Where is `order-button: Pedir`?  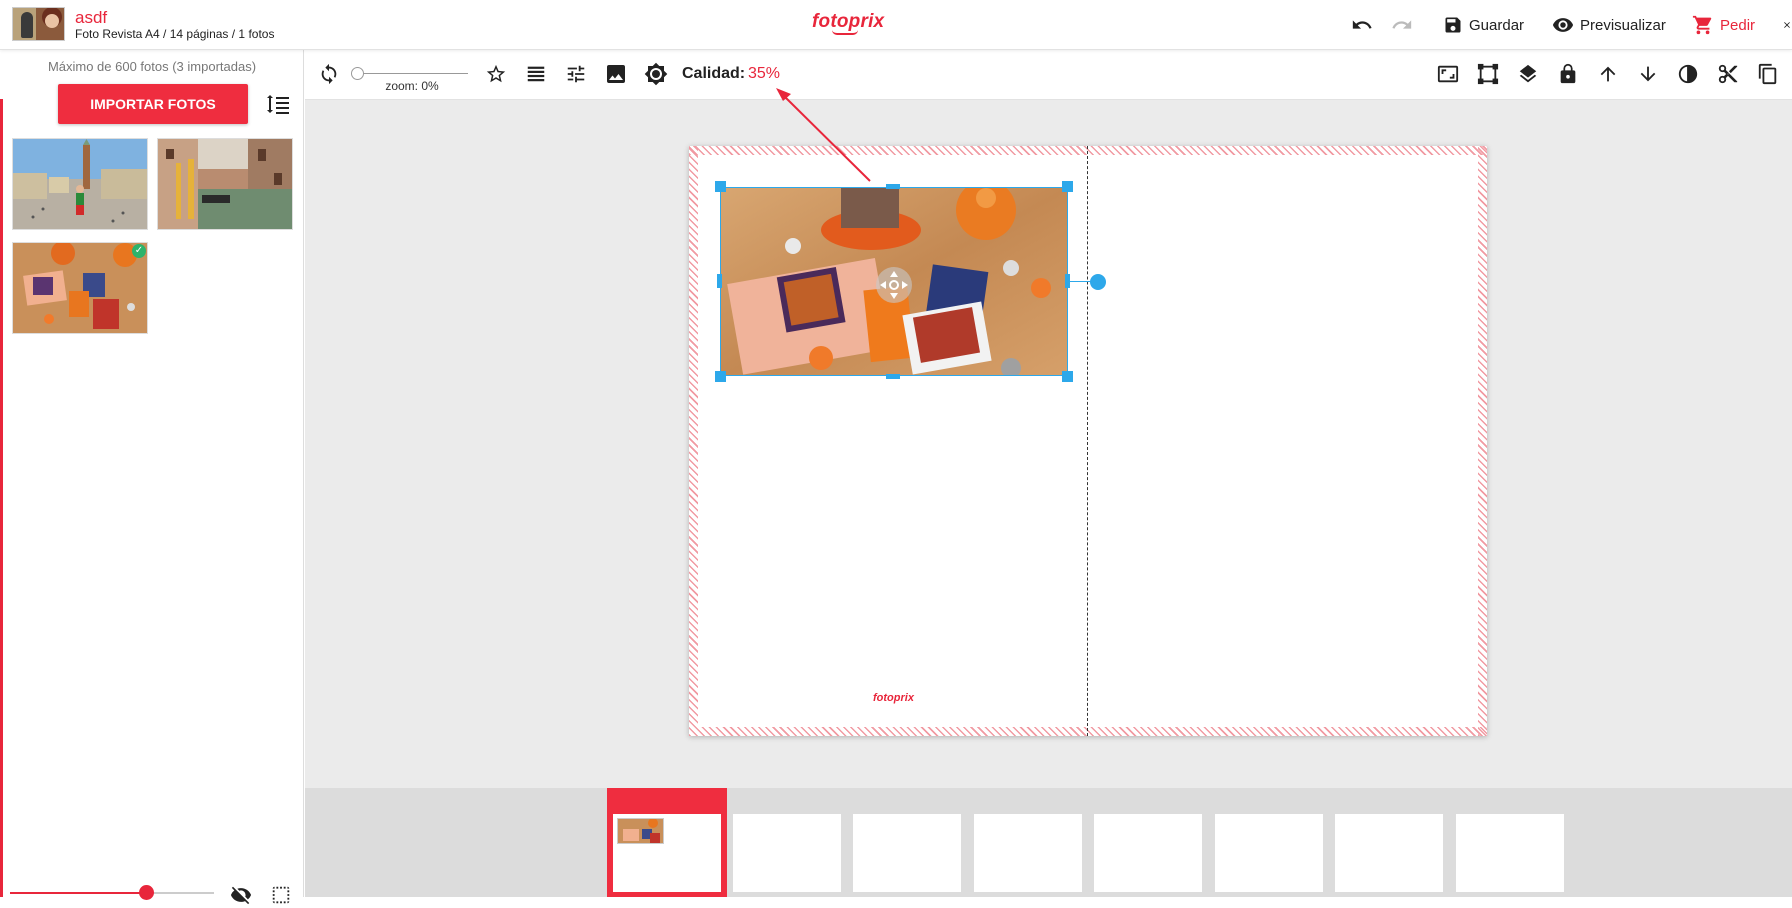
order-button: Pedir is located at coordinates (1723, 25).